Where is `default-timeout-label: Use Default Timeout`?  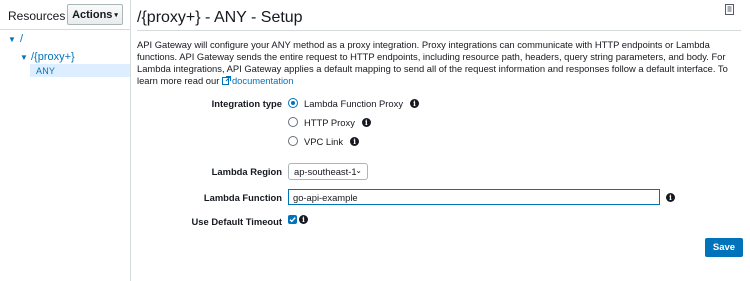
default-timeout-label: Use Default Timeout is located at coordinates (236, 221).